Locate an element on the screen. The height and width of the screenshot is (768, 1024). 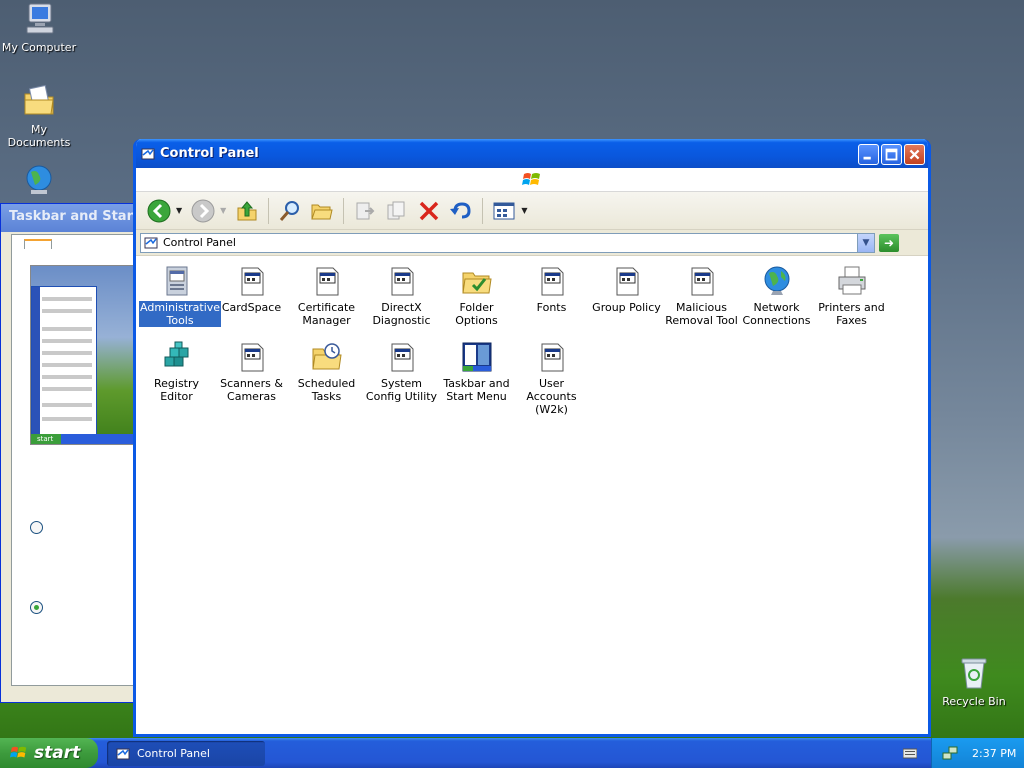
go-arrow-icon: ➜ is located at coordinates (889, 242).